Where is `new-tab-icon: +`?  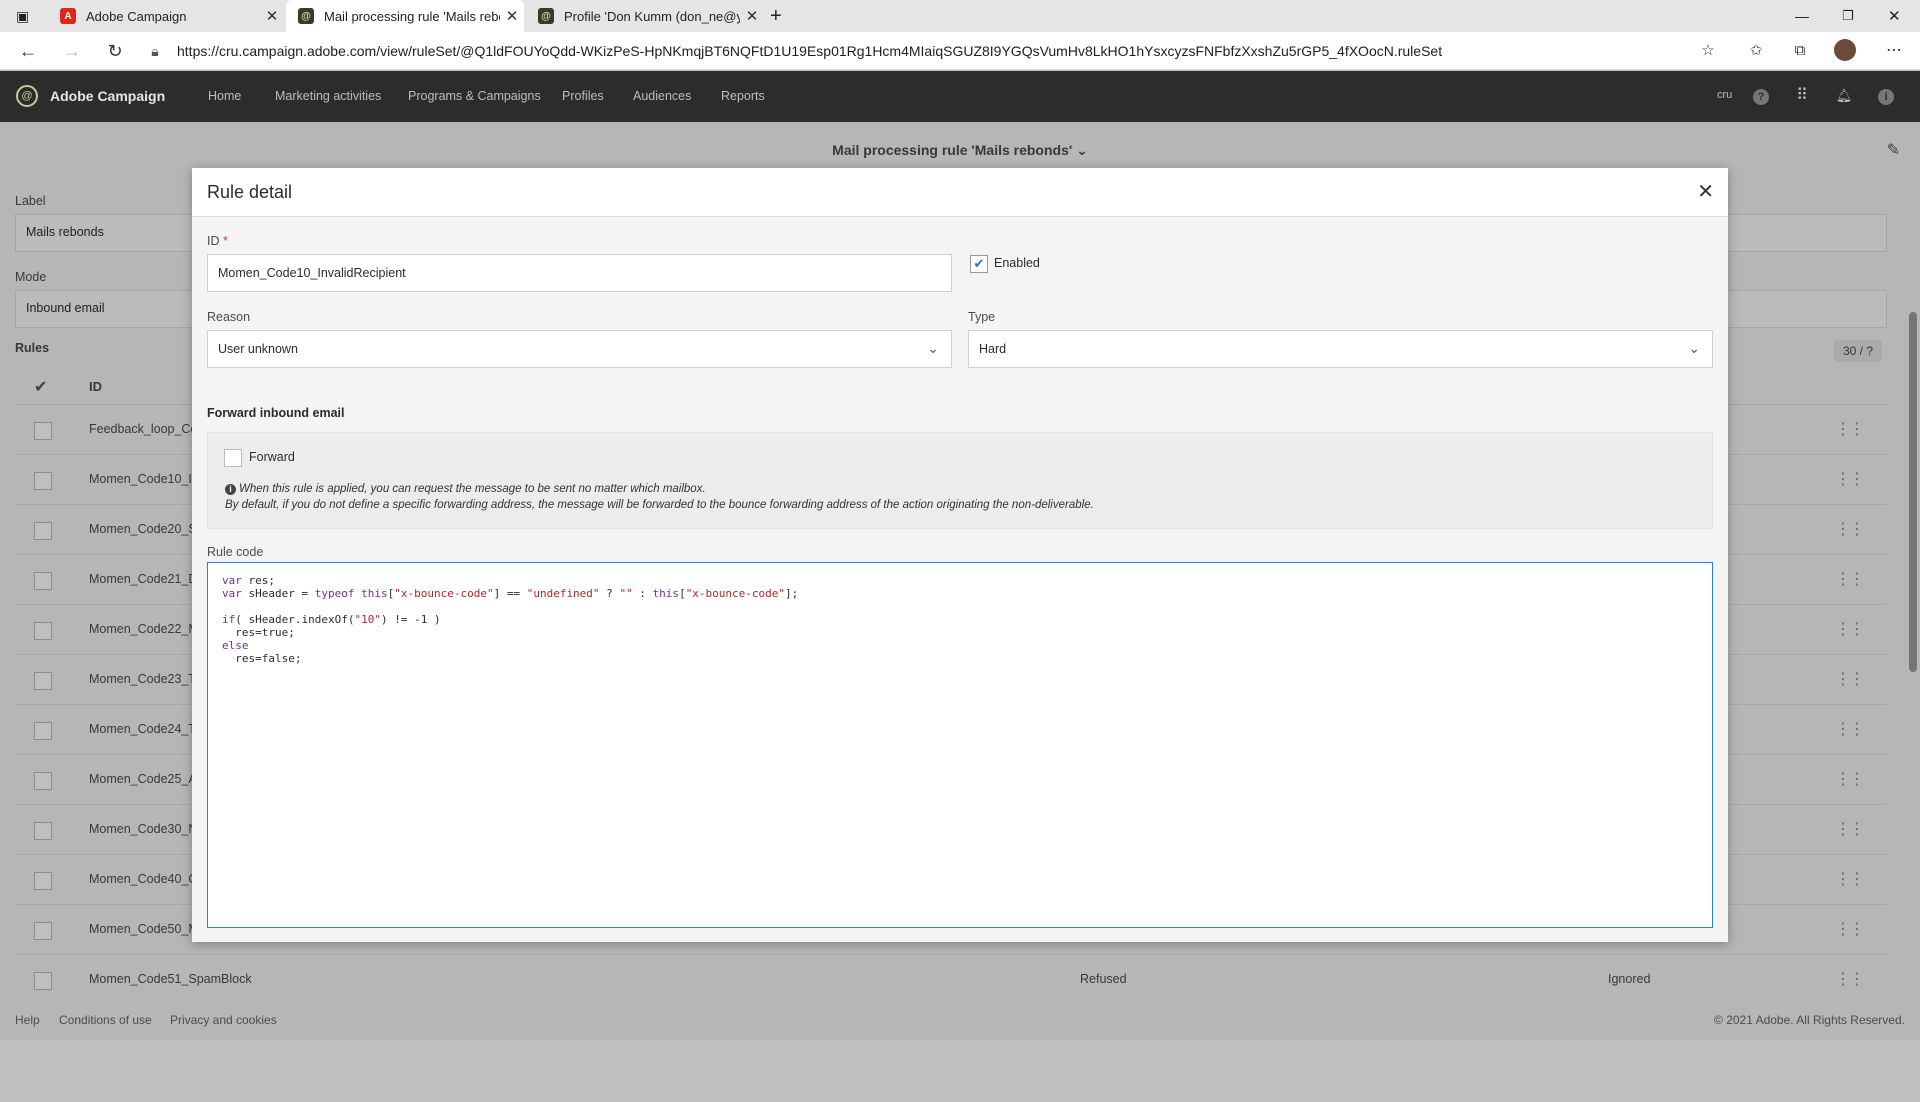 new-tab-icon: + is located at coordinates (785, 16).